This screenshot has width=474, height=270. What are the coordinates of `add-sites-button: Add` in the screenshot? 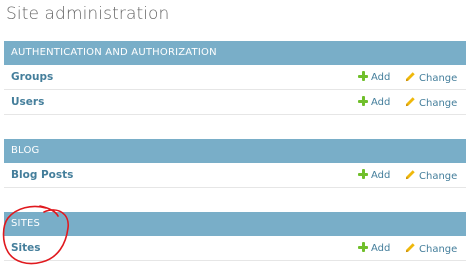 It's located at (374, 248).